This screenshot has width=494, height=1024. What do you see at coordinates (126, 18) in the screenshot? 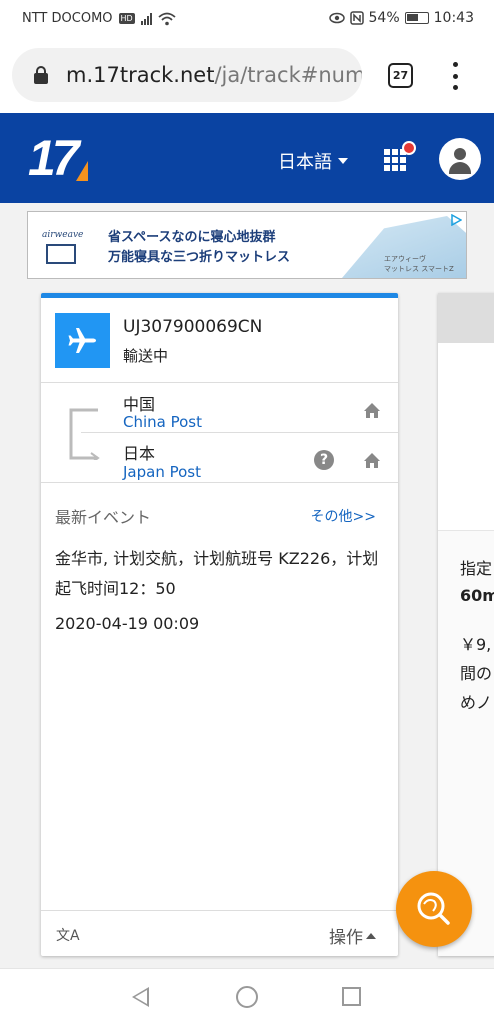
I see `hd-badge: HD` at bounding box center [126, 18].